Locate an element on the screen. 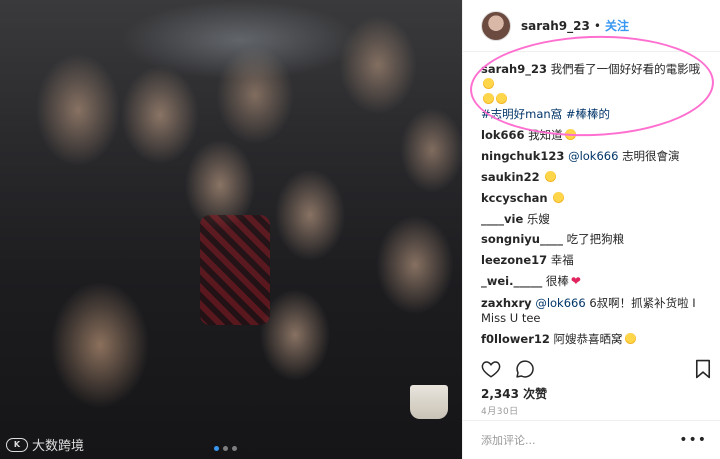 The image size is (720, 459). post-date: 4月30日 is located at coordinates (500, 412).